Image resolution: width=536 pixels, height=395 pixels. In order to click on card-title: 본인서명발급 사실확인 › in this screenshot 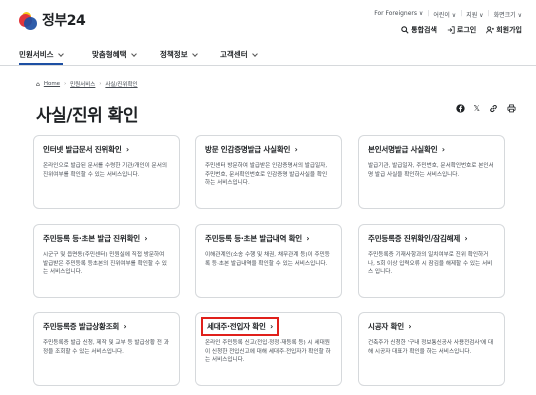, I will do `click(431, 149)`.